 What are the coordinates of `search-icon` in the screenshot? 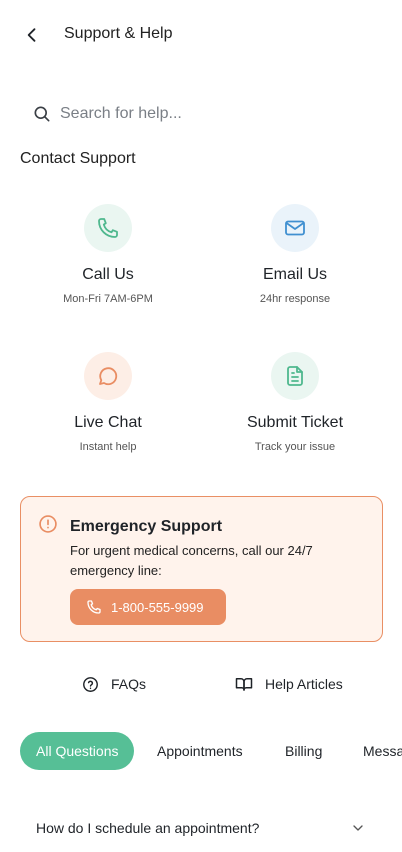 It's located at (42, 114).